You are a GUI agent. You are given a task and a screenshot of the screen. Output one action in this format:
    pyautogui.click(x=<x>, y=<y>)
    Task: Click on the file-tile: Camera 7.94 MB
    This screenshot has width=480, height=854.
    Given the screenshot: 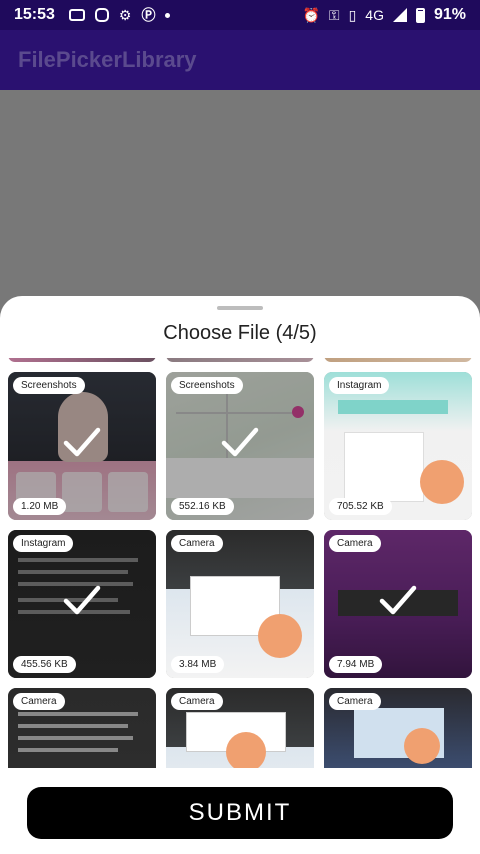 What is the action you would take?
    pyautogui.click(x=398, y=604)
    